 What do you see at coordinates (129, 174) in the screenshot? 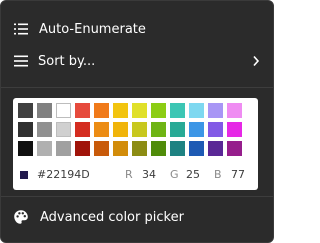
I see `red-channel-label: R` at bounding box center [129, 174].